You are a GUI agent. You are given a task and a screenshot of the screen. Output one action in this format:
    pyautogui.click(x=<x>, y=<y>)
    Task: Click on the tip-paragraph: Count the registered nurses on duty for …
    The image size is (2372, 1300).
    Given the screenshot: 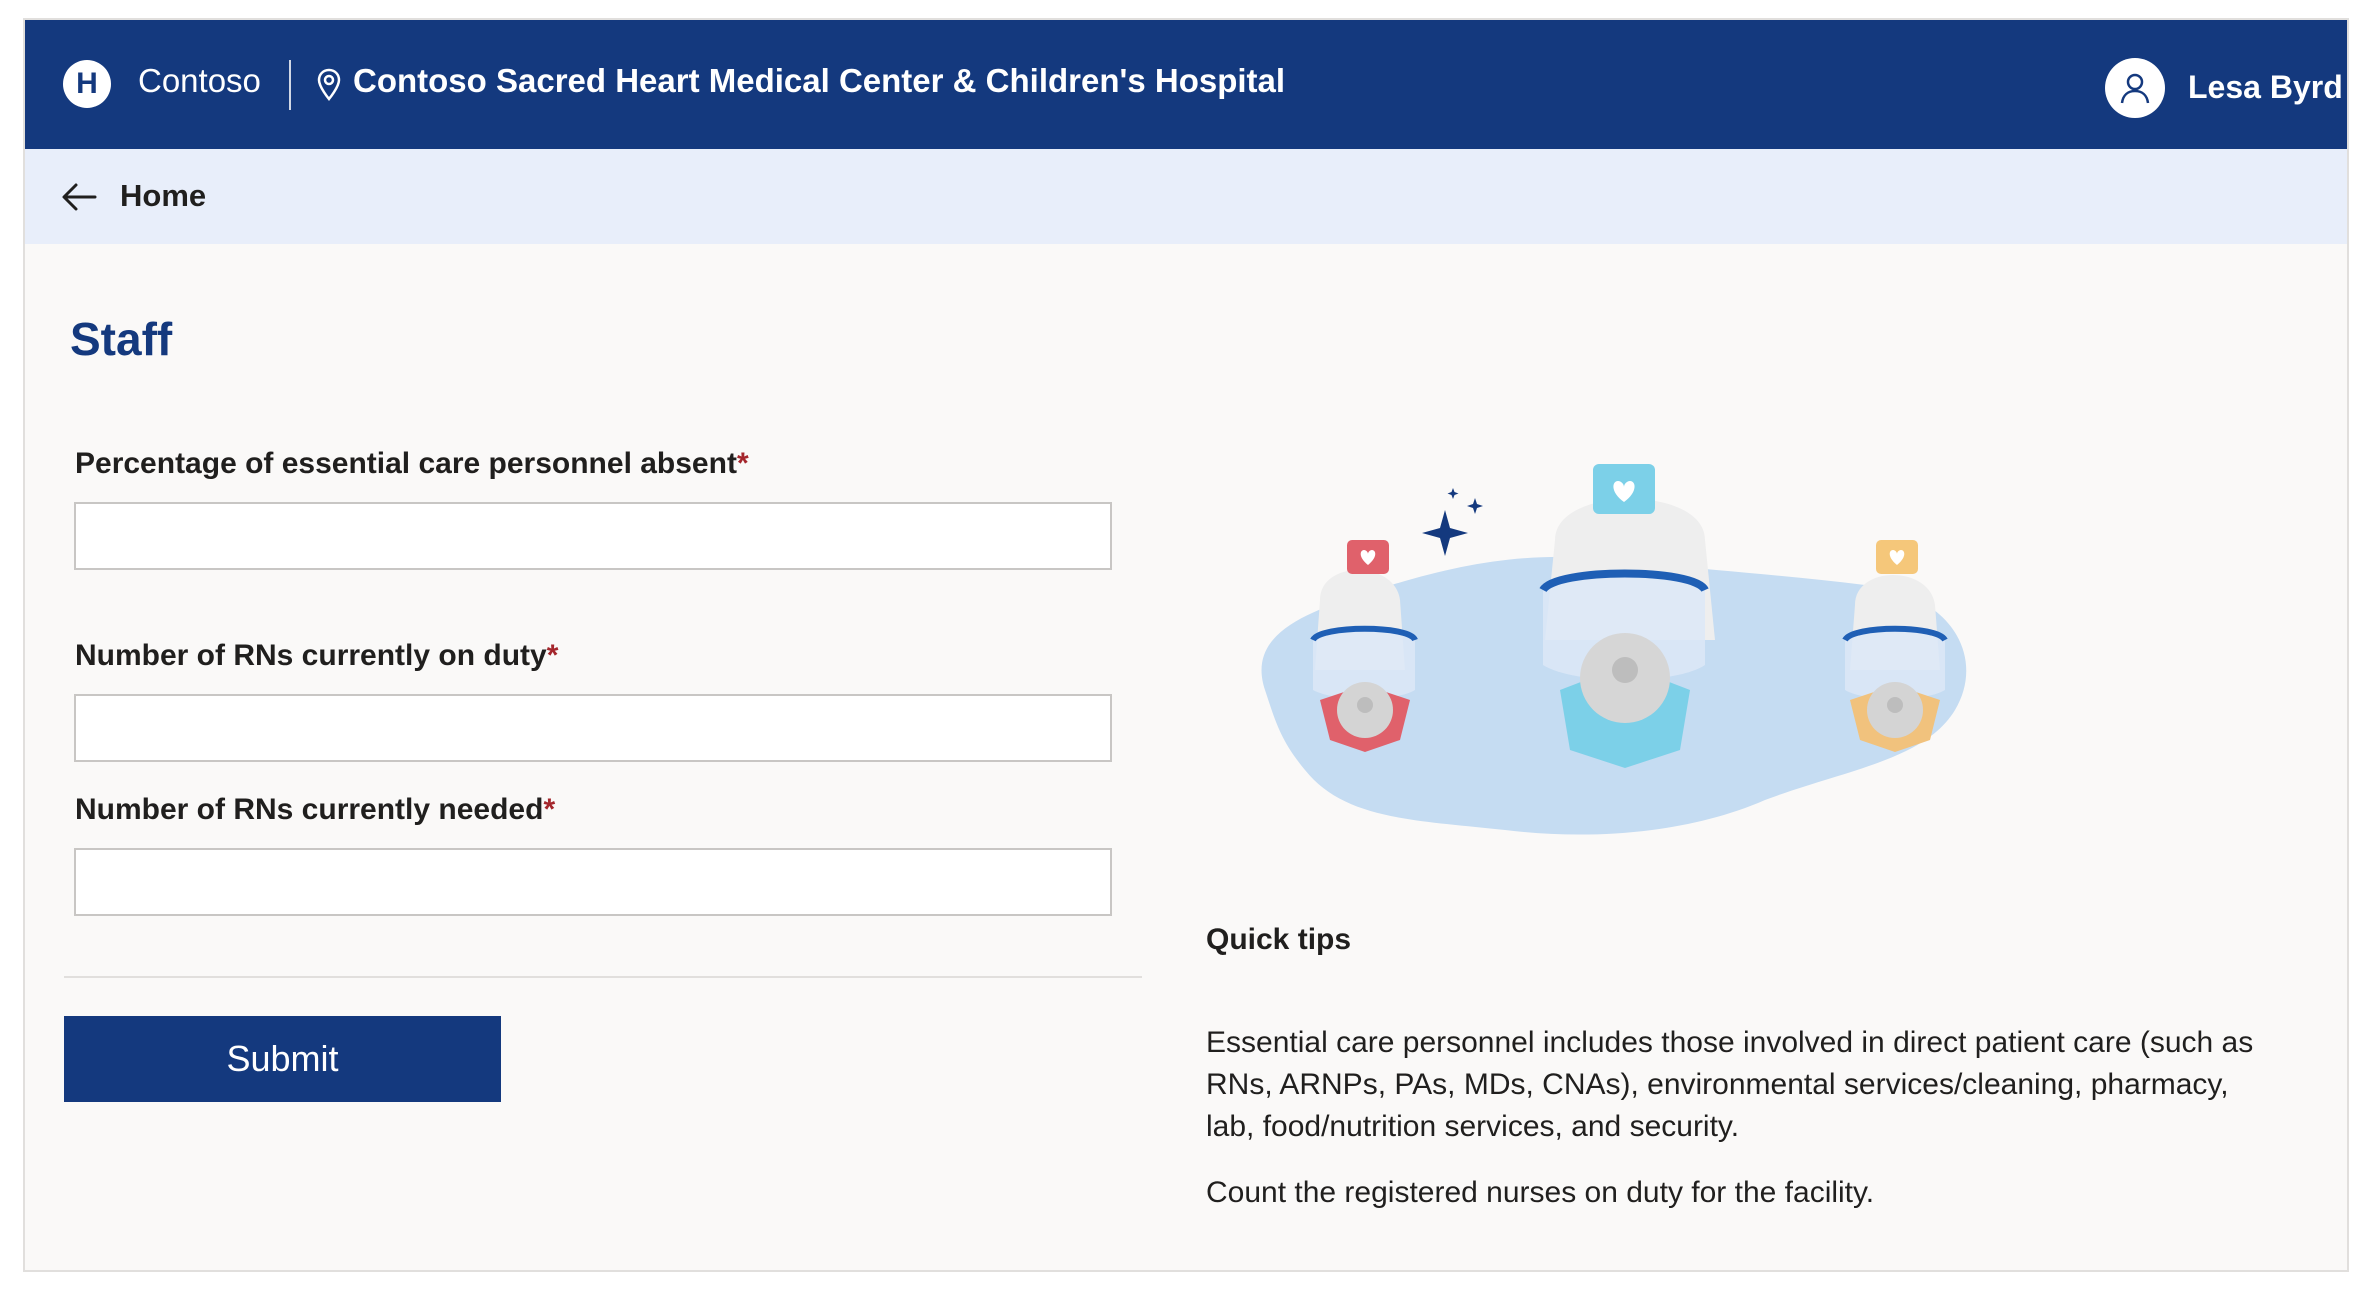 What is the action you would take?
    pyautogui.click(x=1540, y=1192)
    